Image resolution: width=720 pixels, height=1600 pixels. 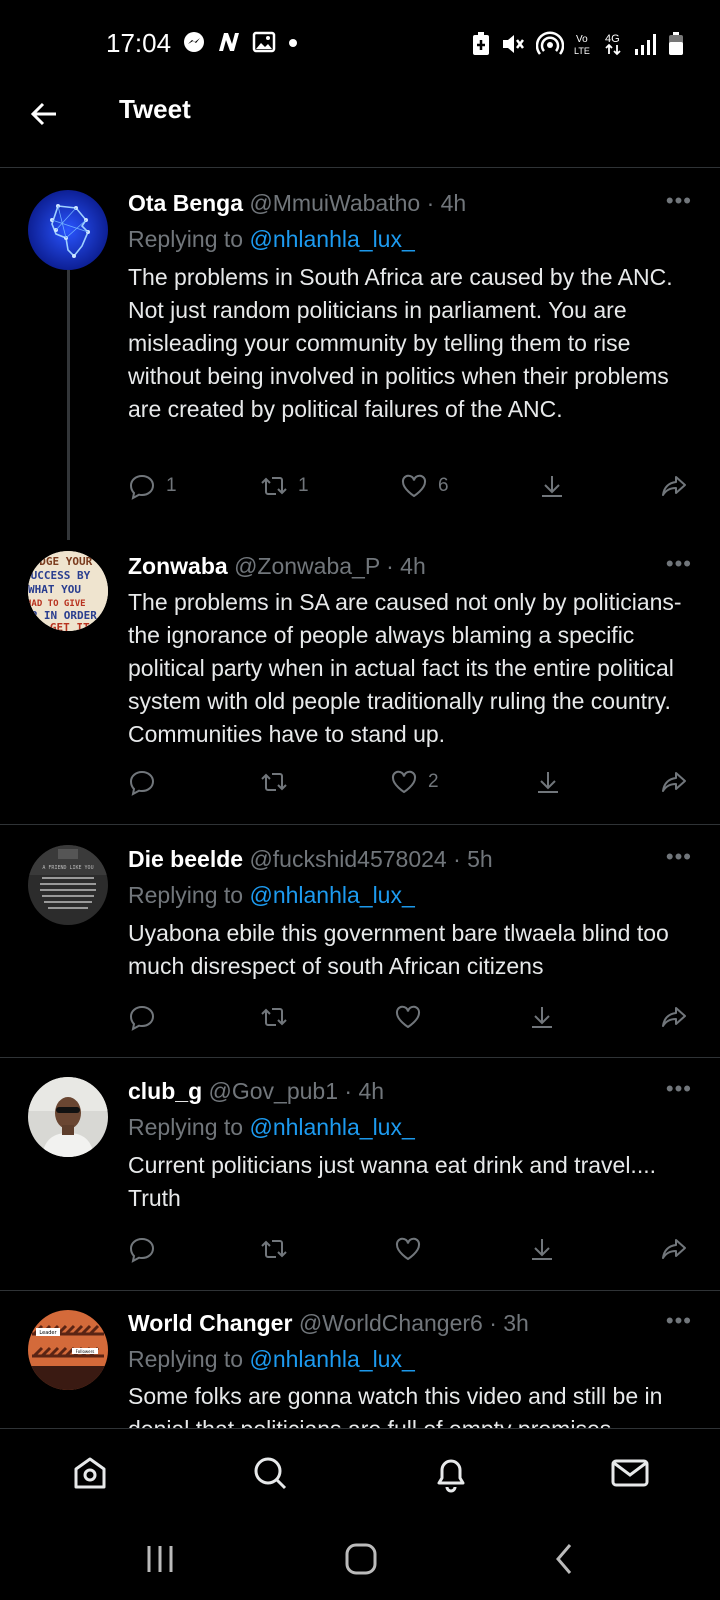 What do you see at coordinates (155, 109) in the screenshot?
I see `page-title: Tweet` at bounding box center [155, 109].